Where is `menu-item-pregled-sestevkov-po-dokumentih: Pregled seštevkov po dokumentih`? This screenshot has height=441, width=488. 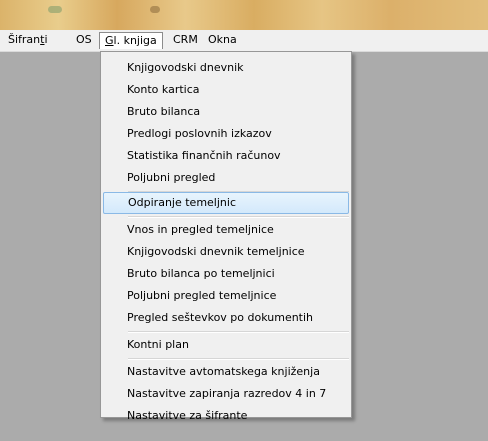 menu-item-pregled-sestevkov-po-dokumentih: Pregled seštevkov po dokumentih is located at coordinates (226, 318).